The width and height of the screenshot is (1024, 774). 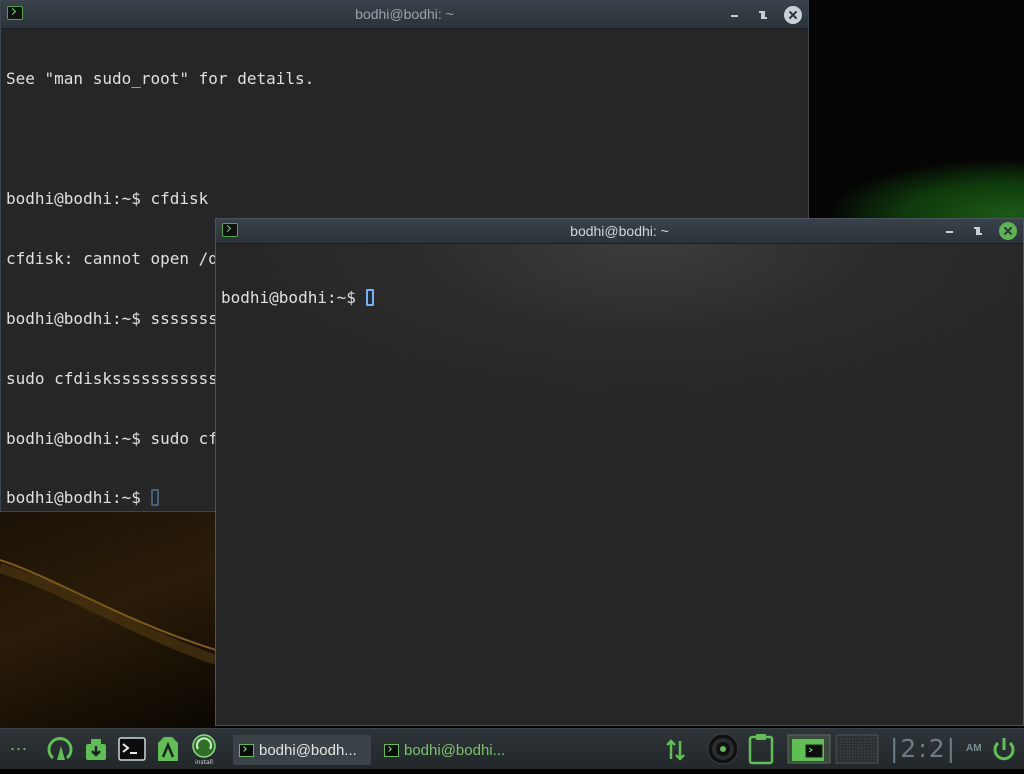 What do you see at coordinates (108, 620) in the screenshot?
I see `wallpaper-swoosh` at bounding box center [108, 620].